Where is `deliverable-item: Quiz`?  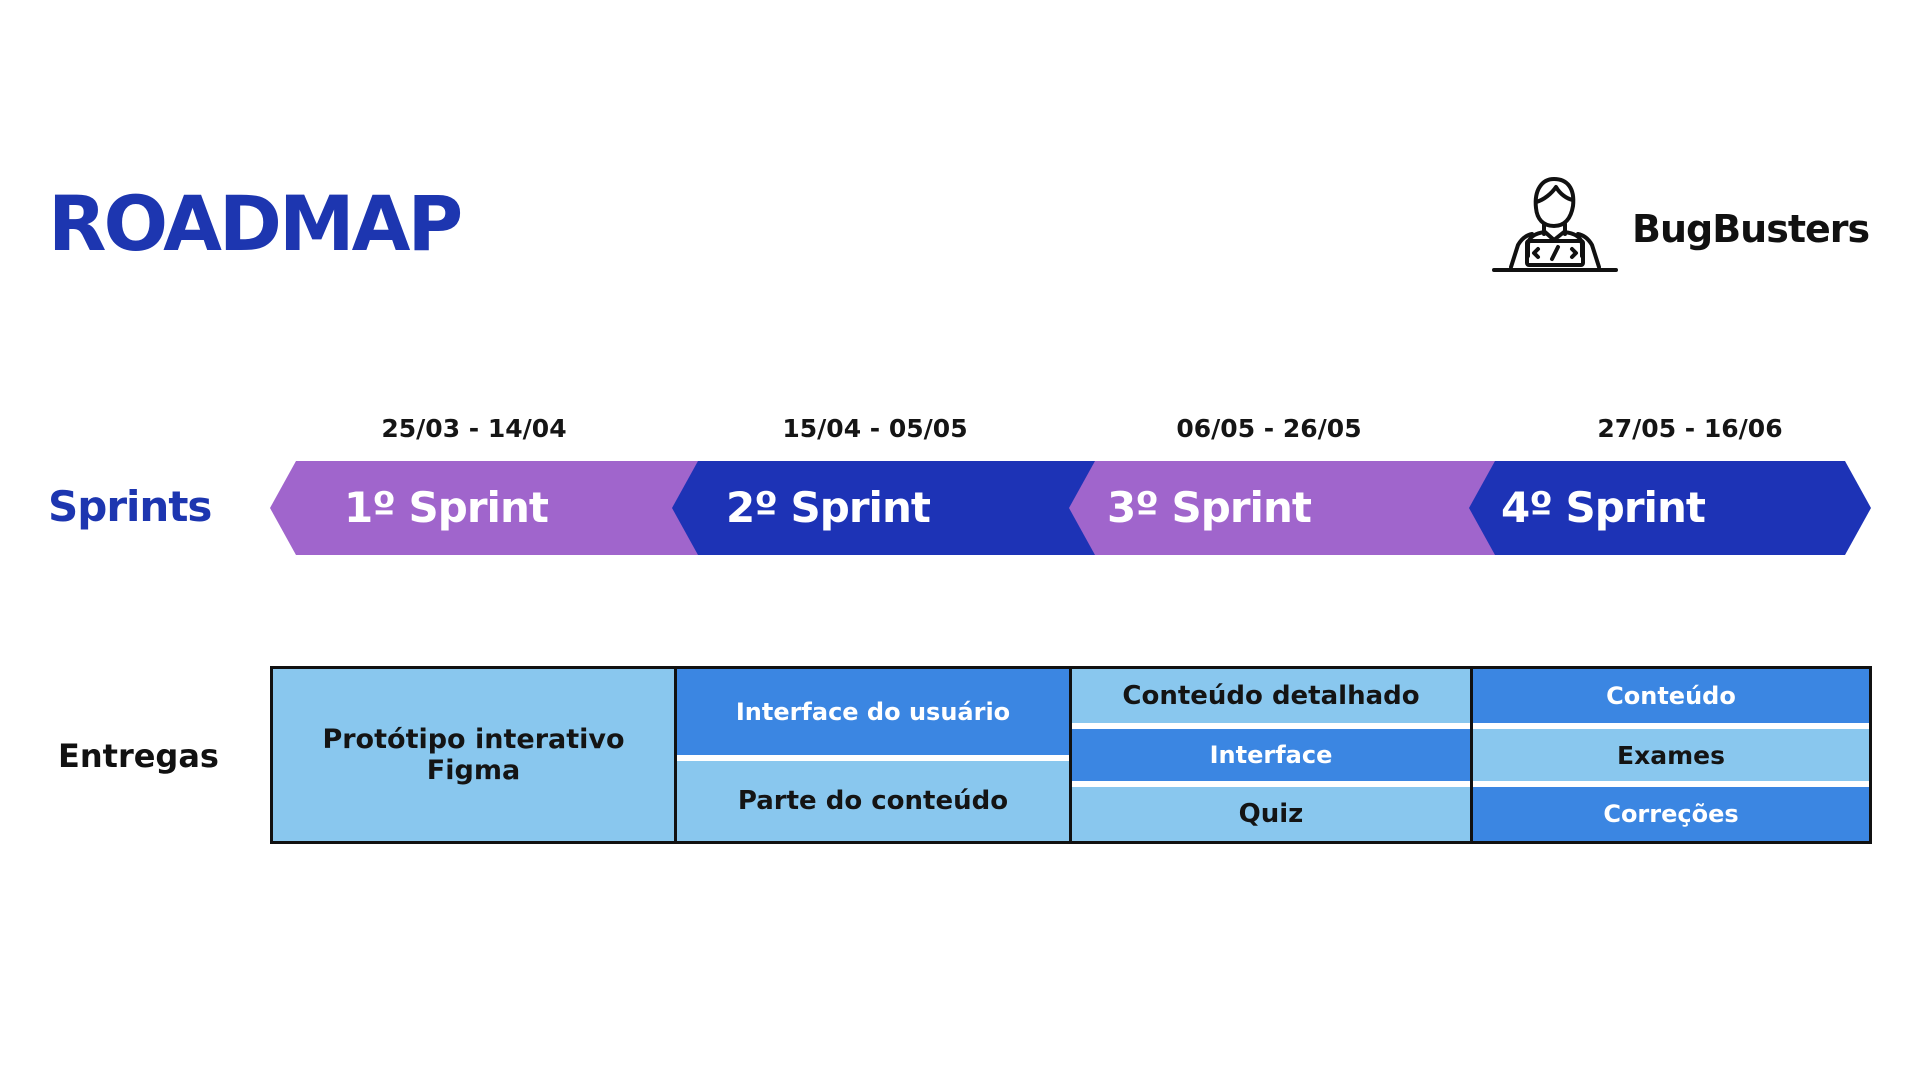 deliverable-item: Quiz is located at coordinates (1271, 814).